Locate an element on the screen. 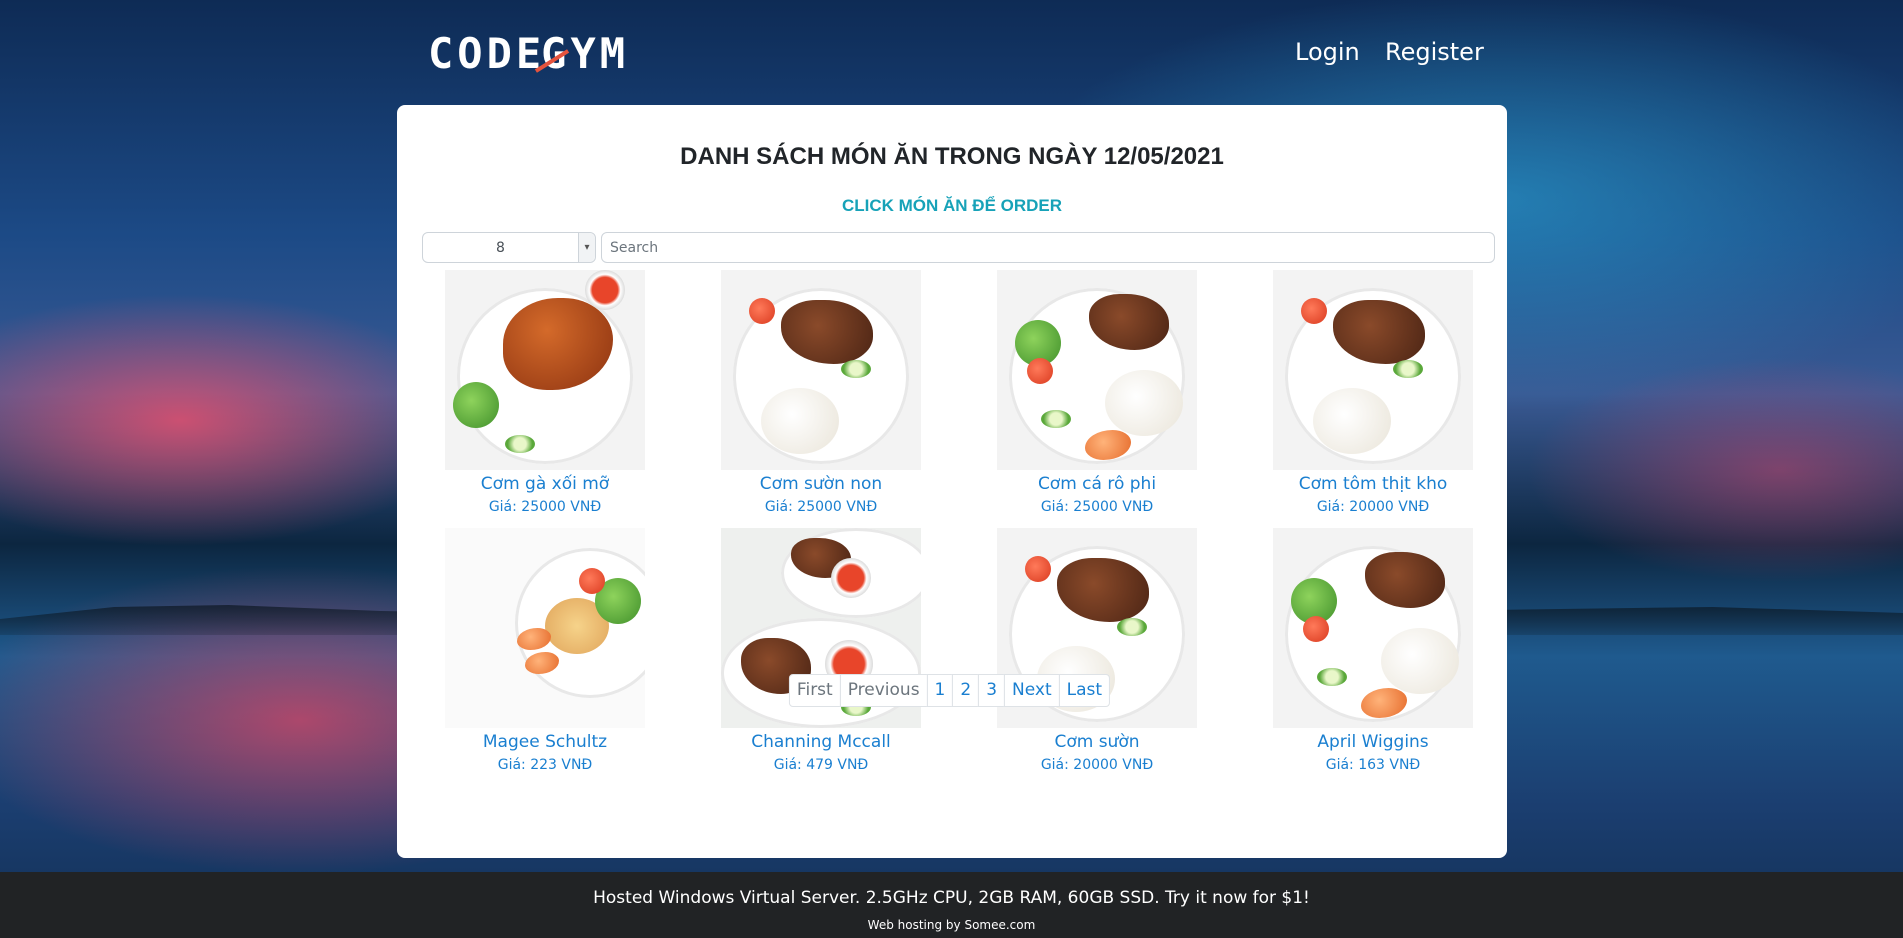 This screenshot has width=1903, height=938. pagination-page-2: 2 is located at coordinates (966, 690).